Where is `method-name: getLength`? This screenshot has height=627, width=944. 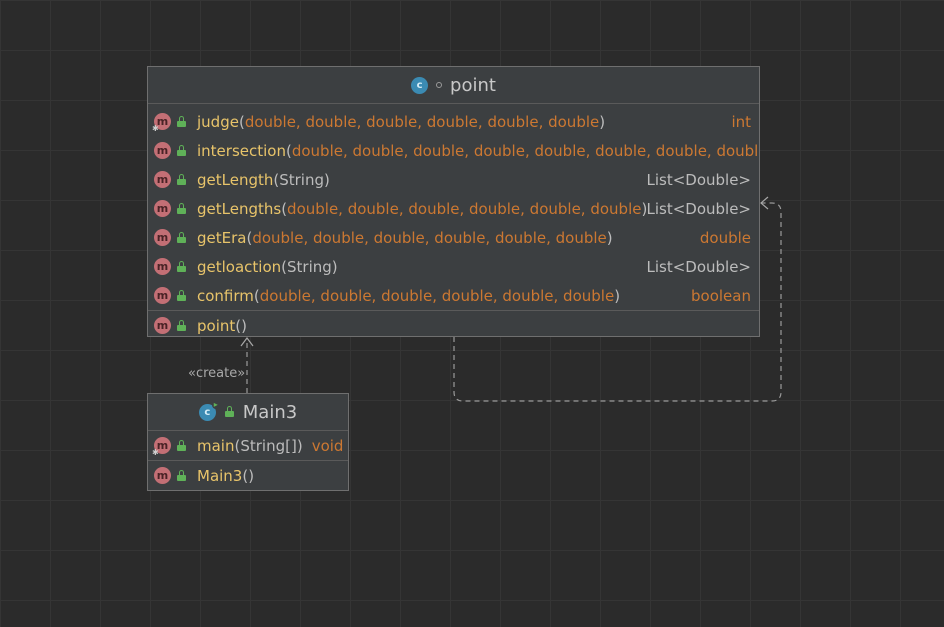 method-name: getLength is located at coordinates (235, 179).